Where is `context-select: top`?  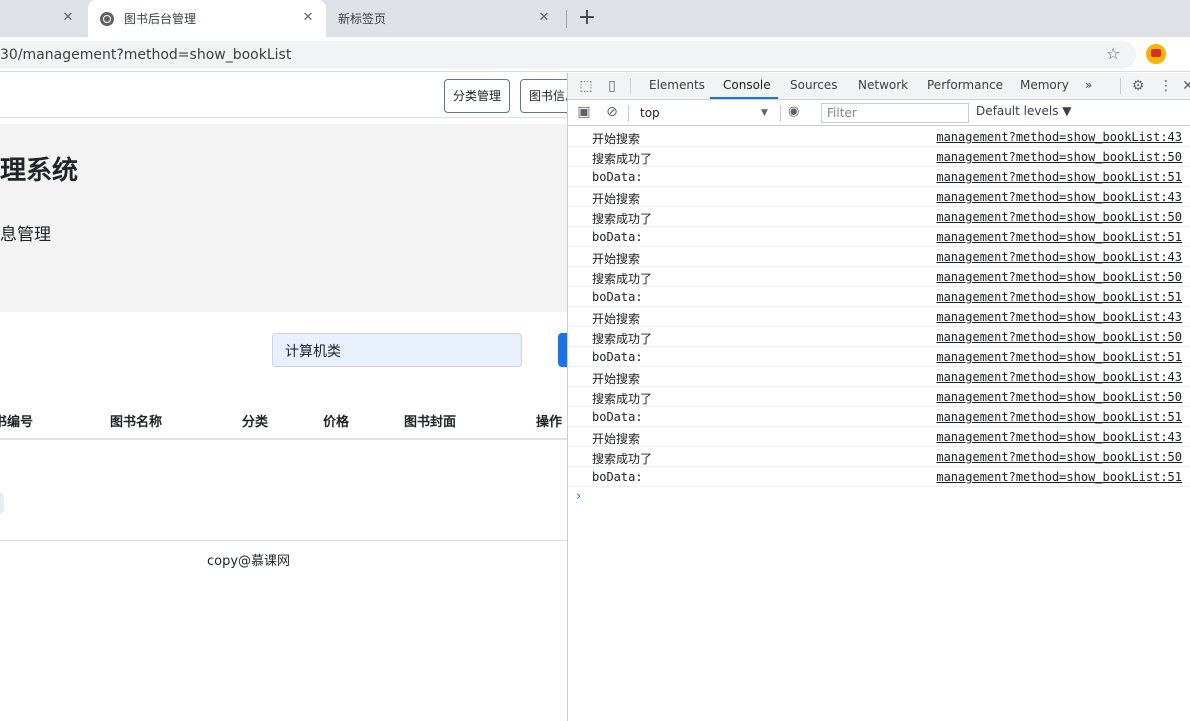
context-select: top is located at coordinates (704, 113).